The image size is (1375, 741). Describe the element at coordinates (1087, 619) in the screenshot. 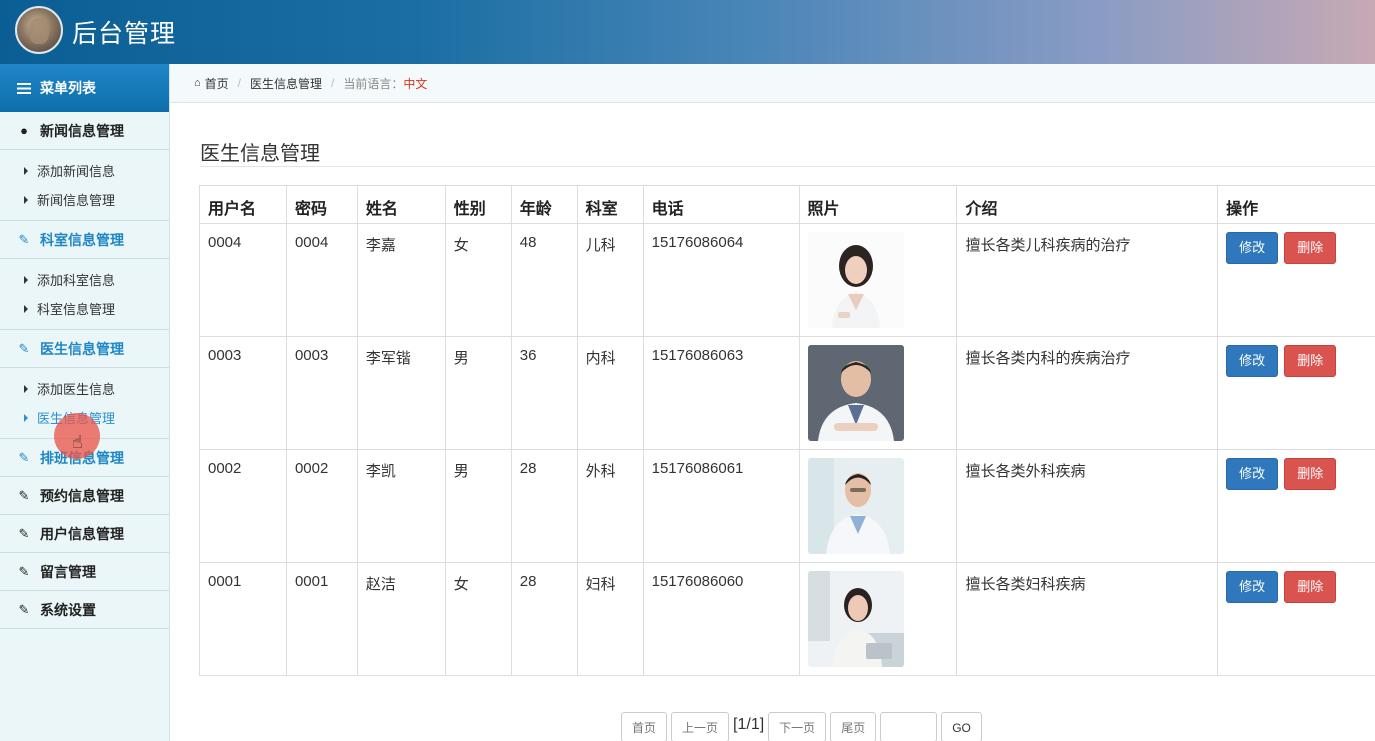

I see `cell-intro: 擅长各类妇科疾病` at that location.